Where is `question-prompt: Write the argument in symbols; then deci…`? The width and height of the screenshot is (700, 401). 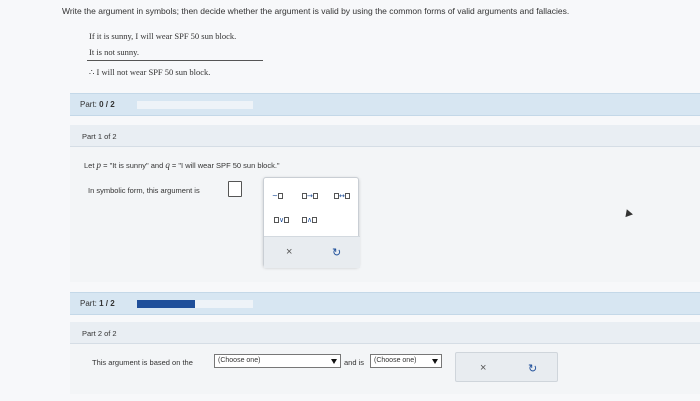 question-prompt: Write the argument in symbols; then deci… is located at coordinates (316, 11).